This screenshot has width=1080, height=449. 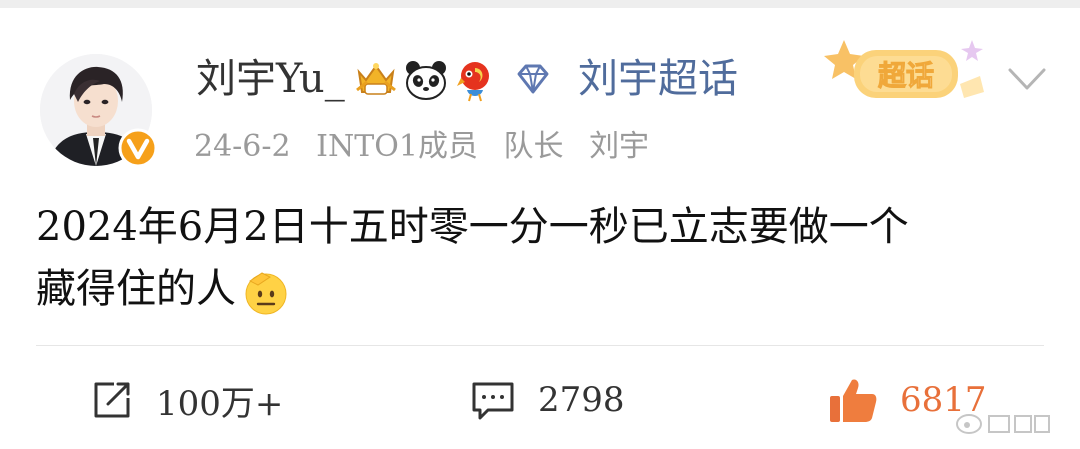 What do you see at coordinates (540, 345) in the screenshot?
I see `divider` at bounding box center [540, 345].